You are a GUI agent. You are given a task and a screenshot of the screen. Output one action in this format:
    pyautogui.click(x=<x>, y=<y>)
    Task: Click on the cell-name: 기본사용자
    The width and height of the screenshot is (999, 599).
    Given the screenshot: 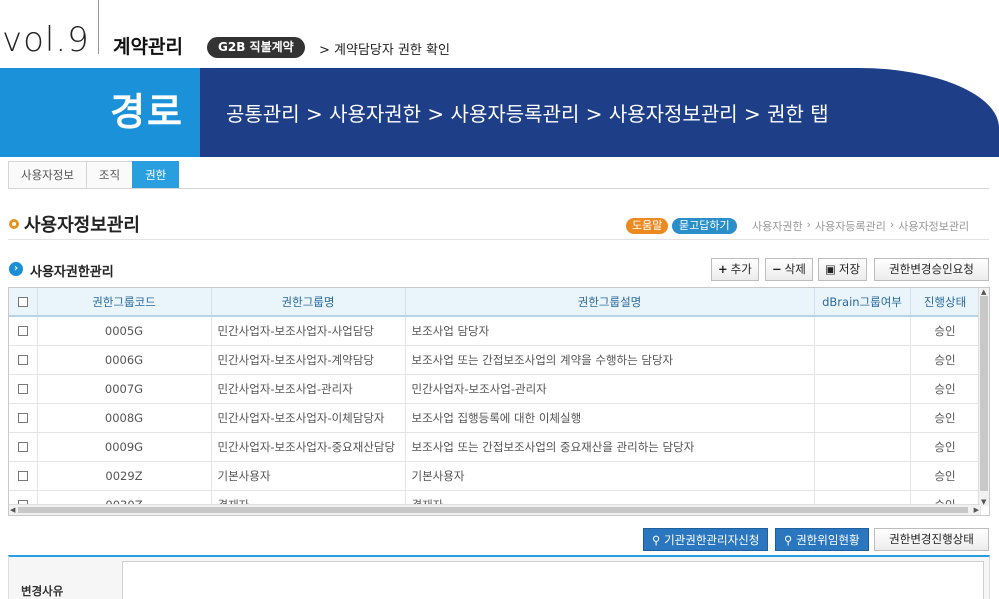 What is the action you would take?
    pyautogui.click(x=308, y=476)
    